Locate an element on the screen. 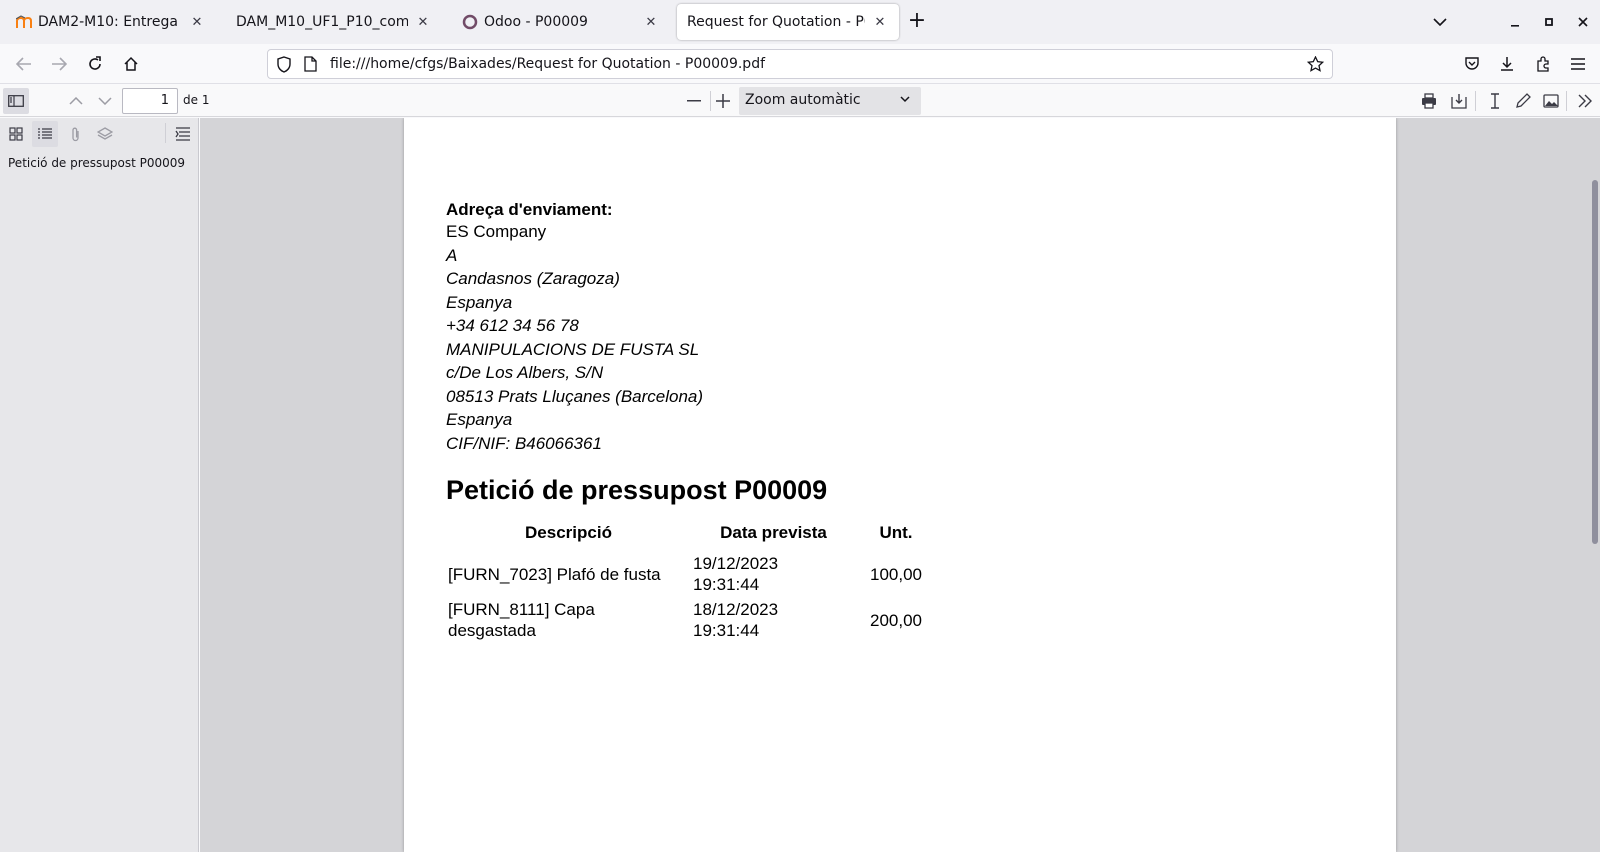 The width and height of the screenshot is (1600, 852). toggle-sidebar-icon is located at coordinates (16, 101).